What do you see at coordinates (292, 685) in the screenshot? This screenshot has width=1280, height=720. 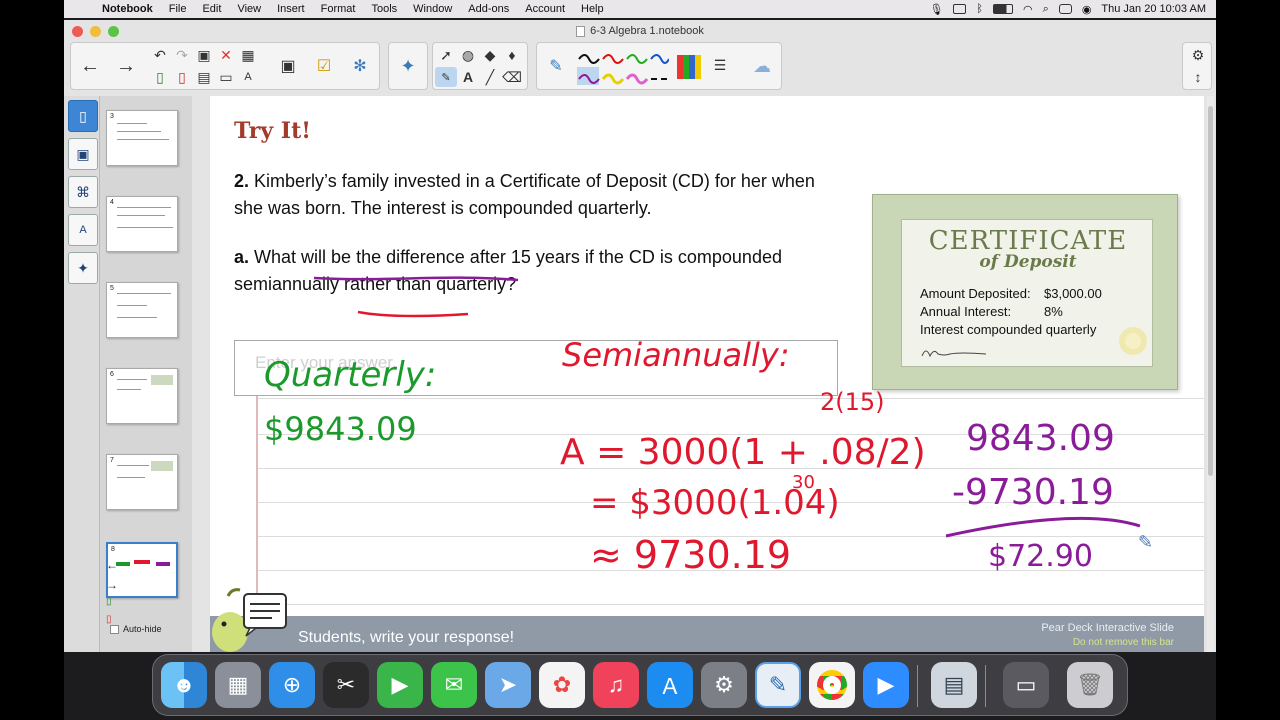 I see `safari-icon: ⊕` at bounding box center [292, 685].